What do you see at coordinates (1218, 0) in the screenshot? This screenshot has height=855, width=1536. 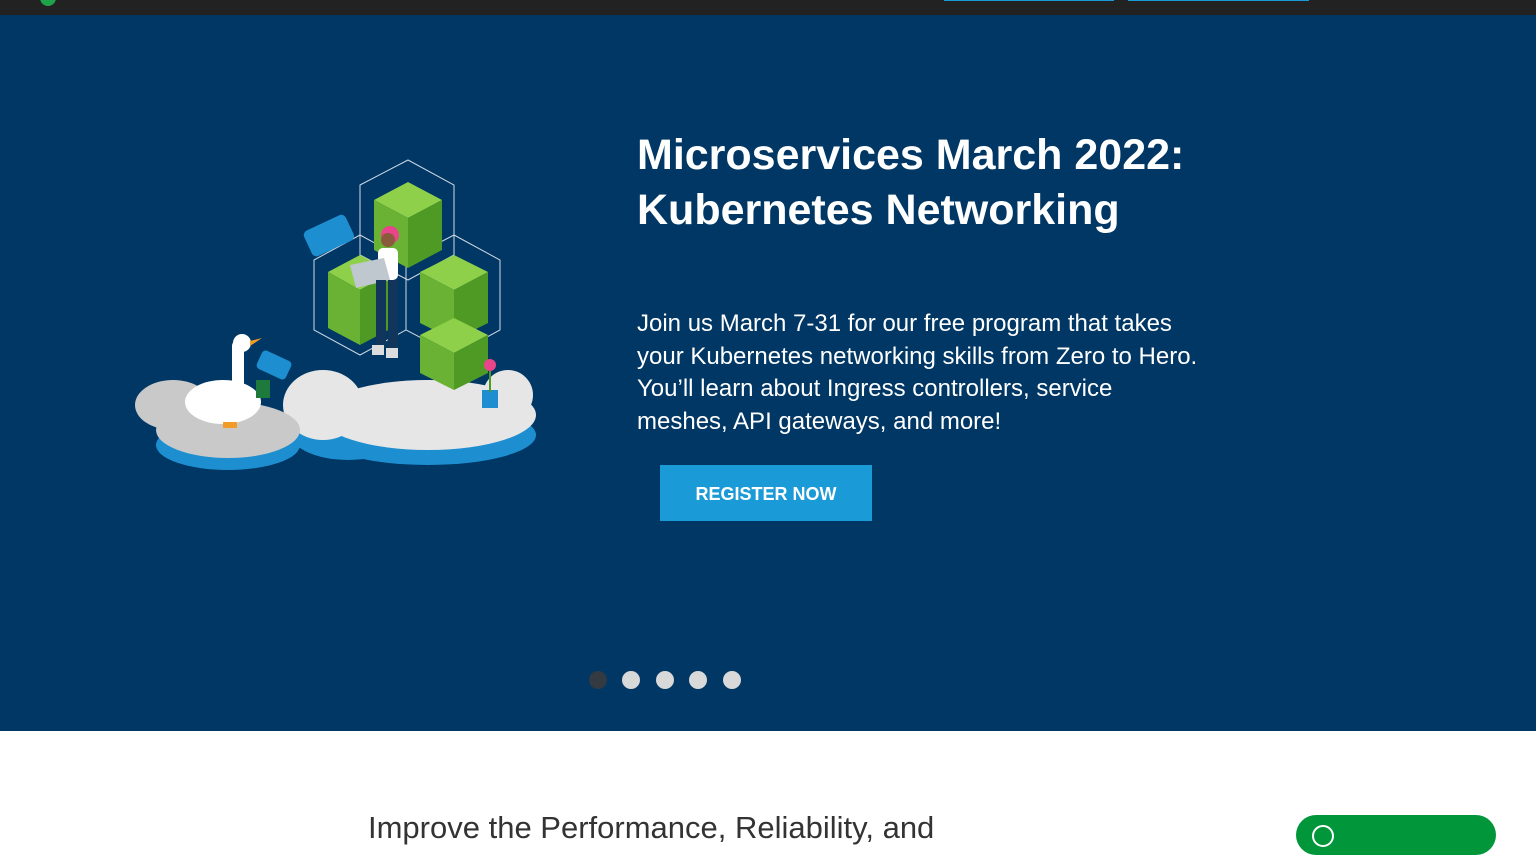 I see `nav-button-secondary` at bounding box center [1218, 0].